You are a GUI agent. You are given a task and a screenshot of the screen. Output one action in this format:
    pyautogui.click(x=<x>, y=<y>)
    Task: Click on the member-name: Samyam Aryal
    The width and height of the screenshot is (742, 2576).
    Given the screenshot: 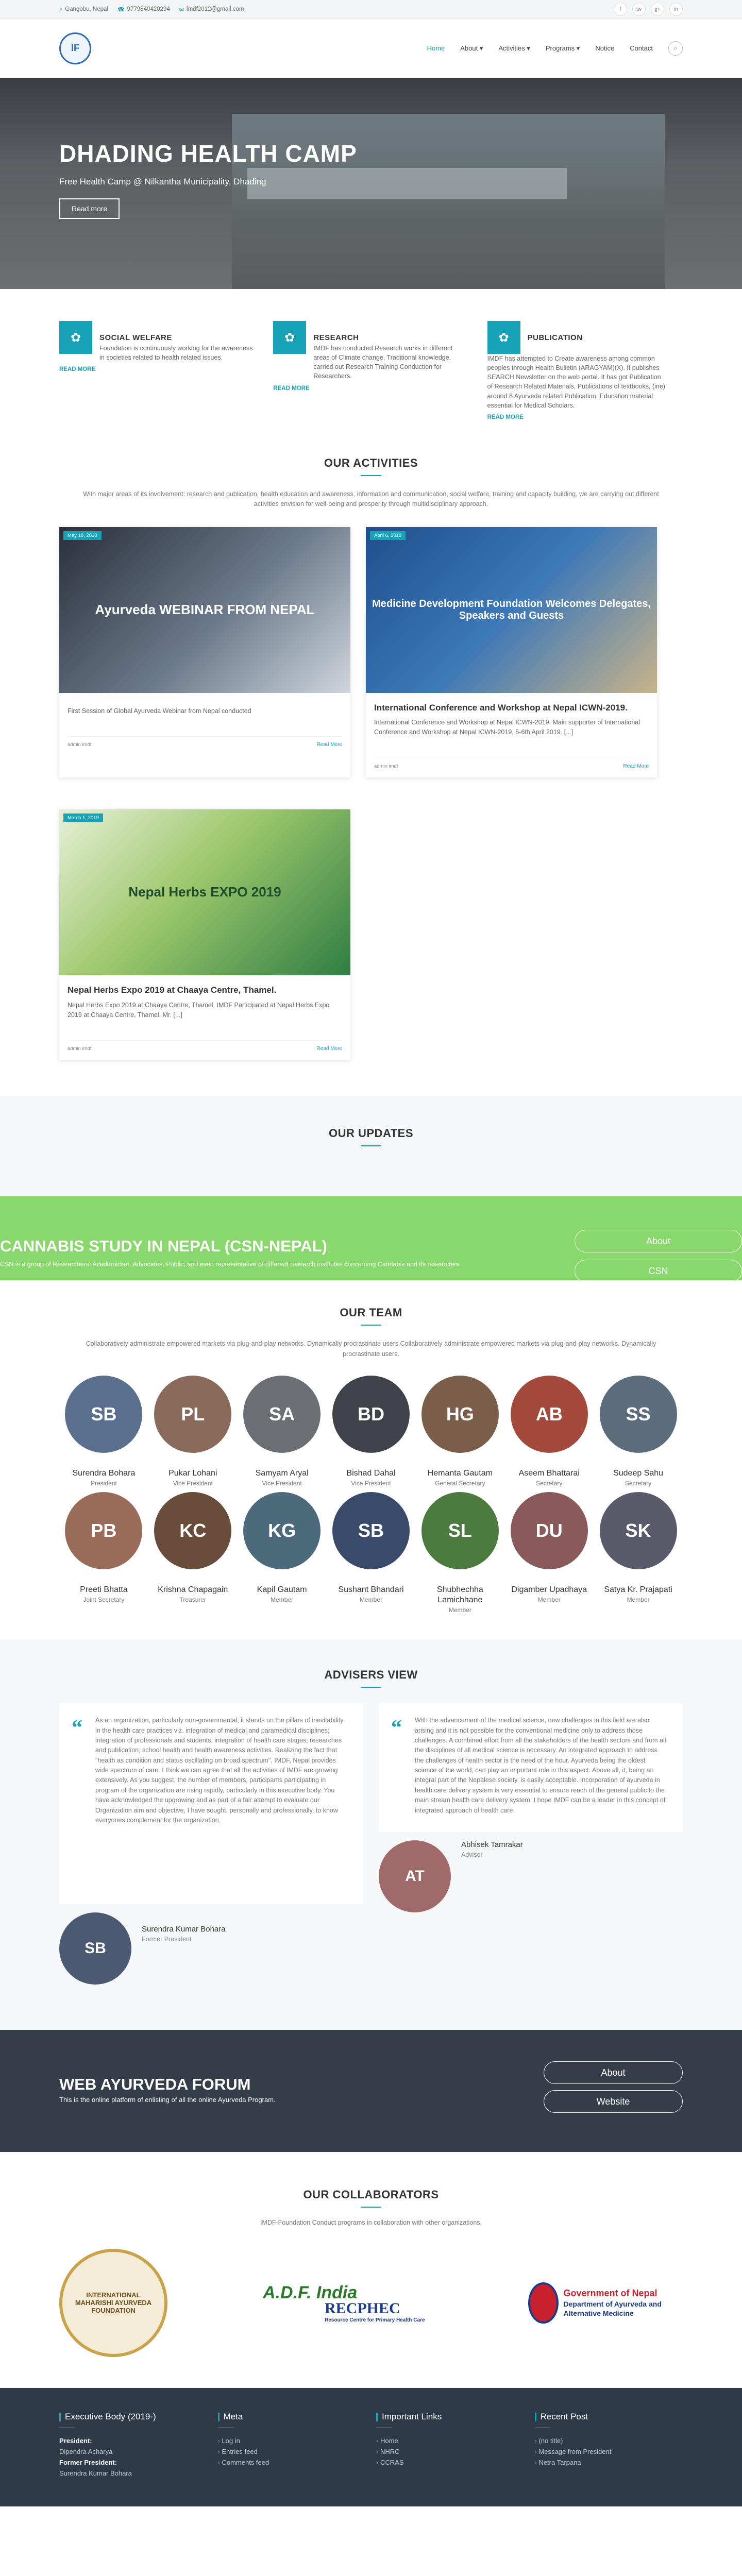 What is the action you would take?
    pyautogui.click(x=282, y=1473)
    